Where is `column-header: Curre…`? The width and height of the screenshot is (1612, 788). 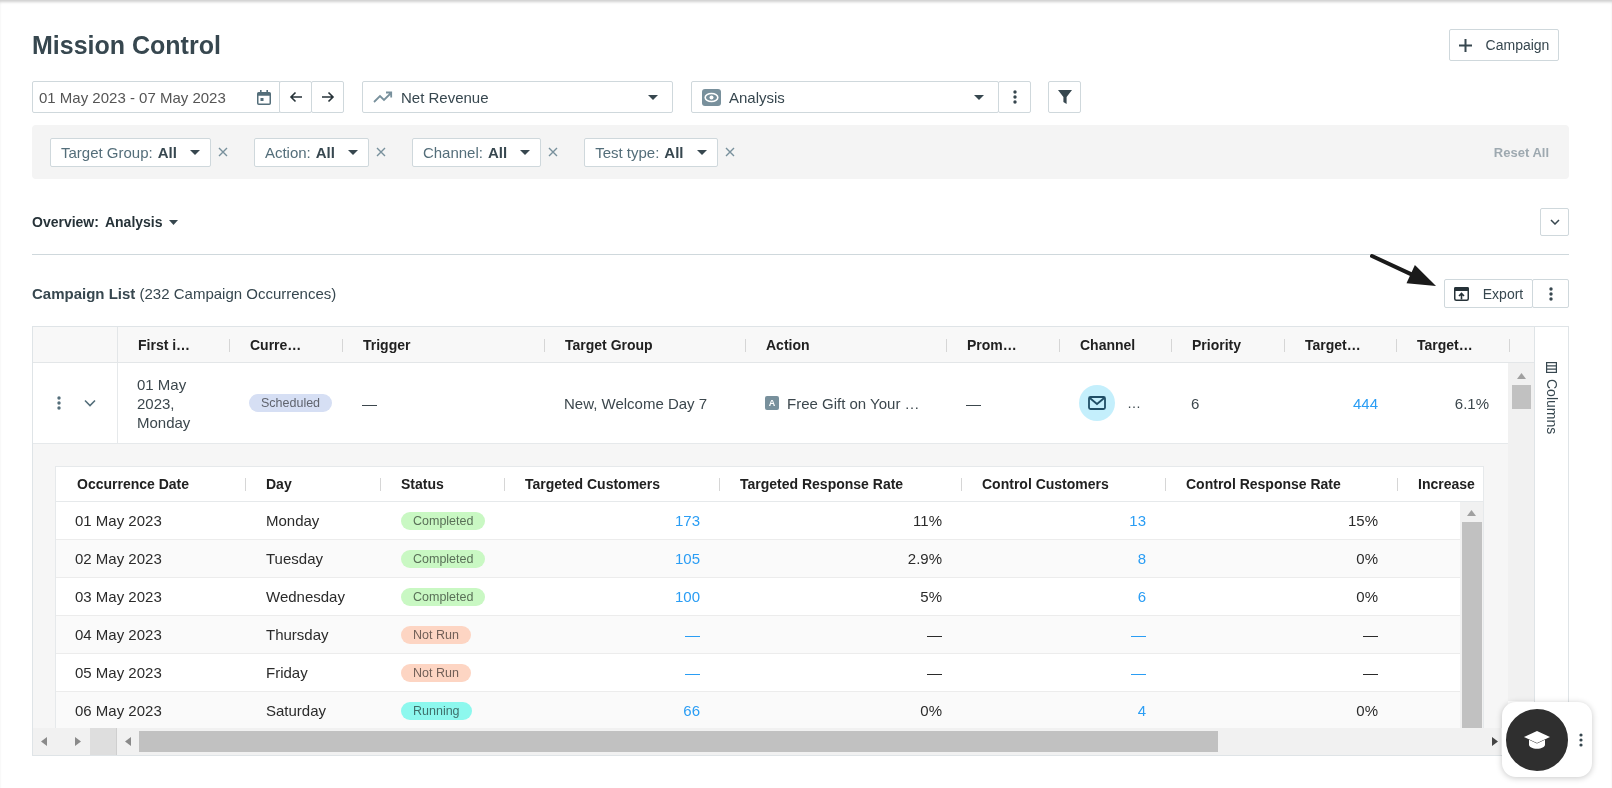
column-header: Curre… is located at coordinates (286, 344).